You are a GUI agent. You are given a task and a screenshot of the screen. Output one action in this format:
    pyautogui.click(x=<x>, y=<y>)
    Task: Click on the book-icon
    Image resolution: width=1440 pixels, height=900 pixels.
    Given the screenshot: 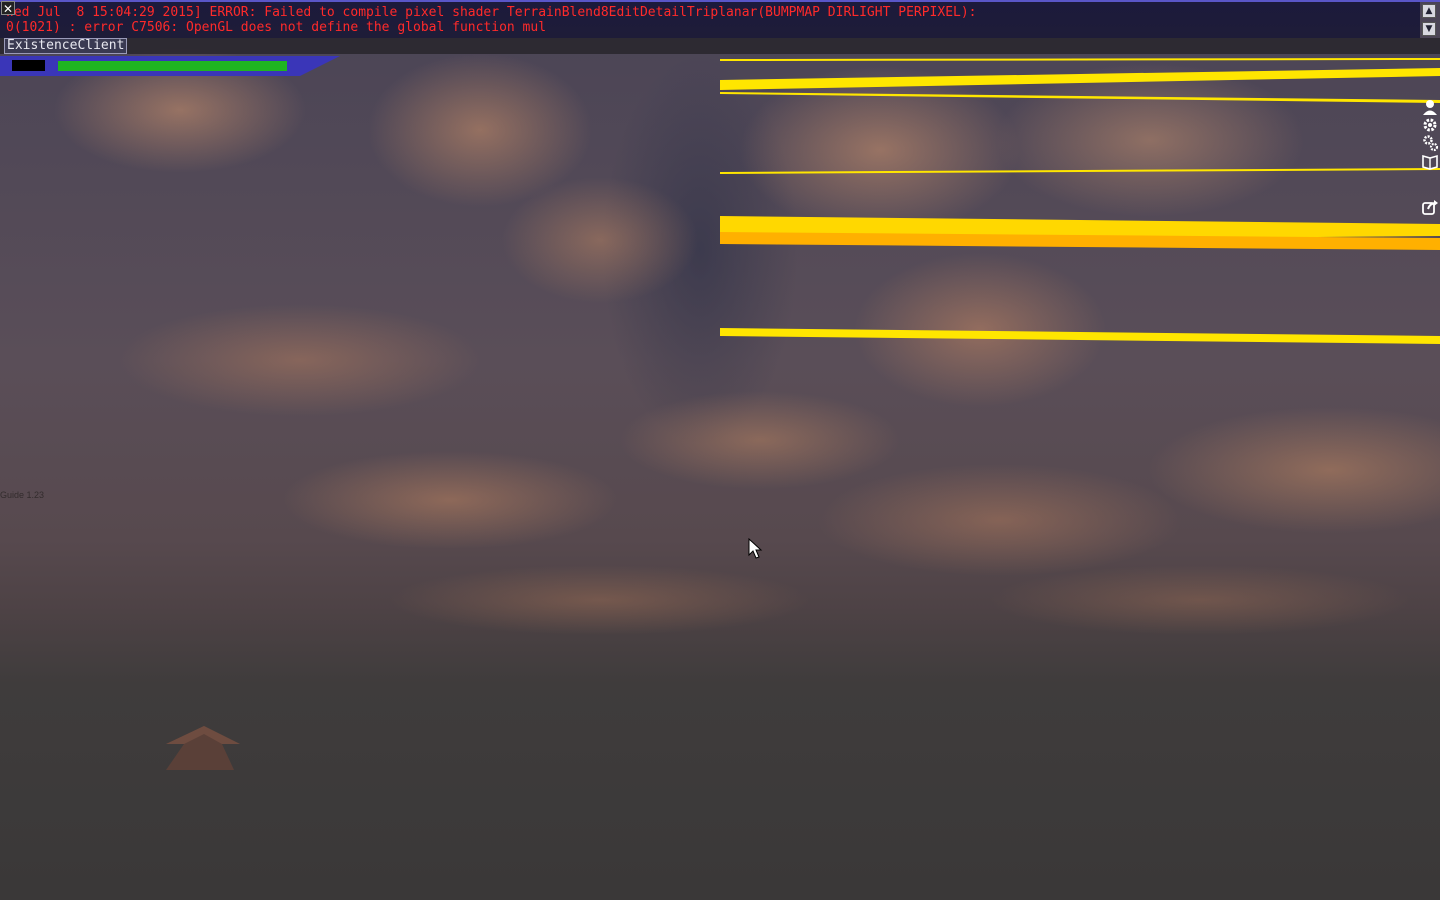 What is the action you would take?
    pyautogui.click(x=1430, y=161)
    